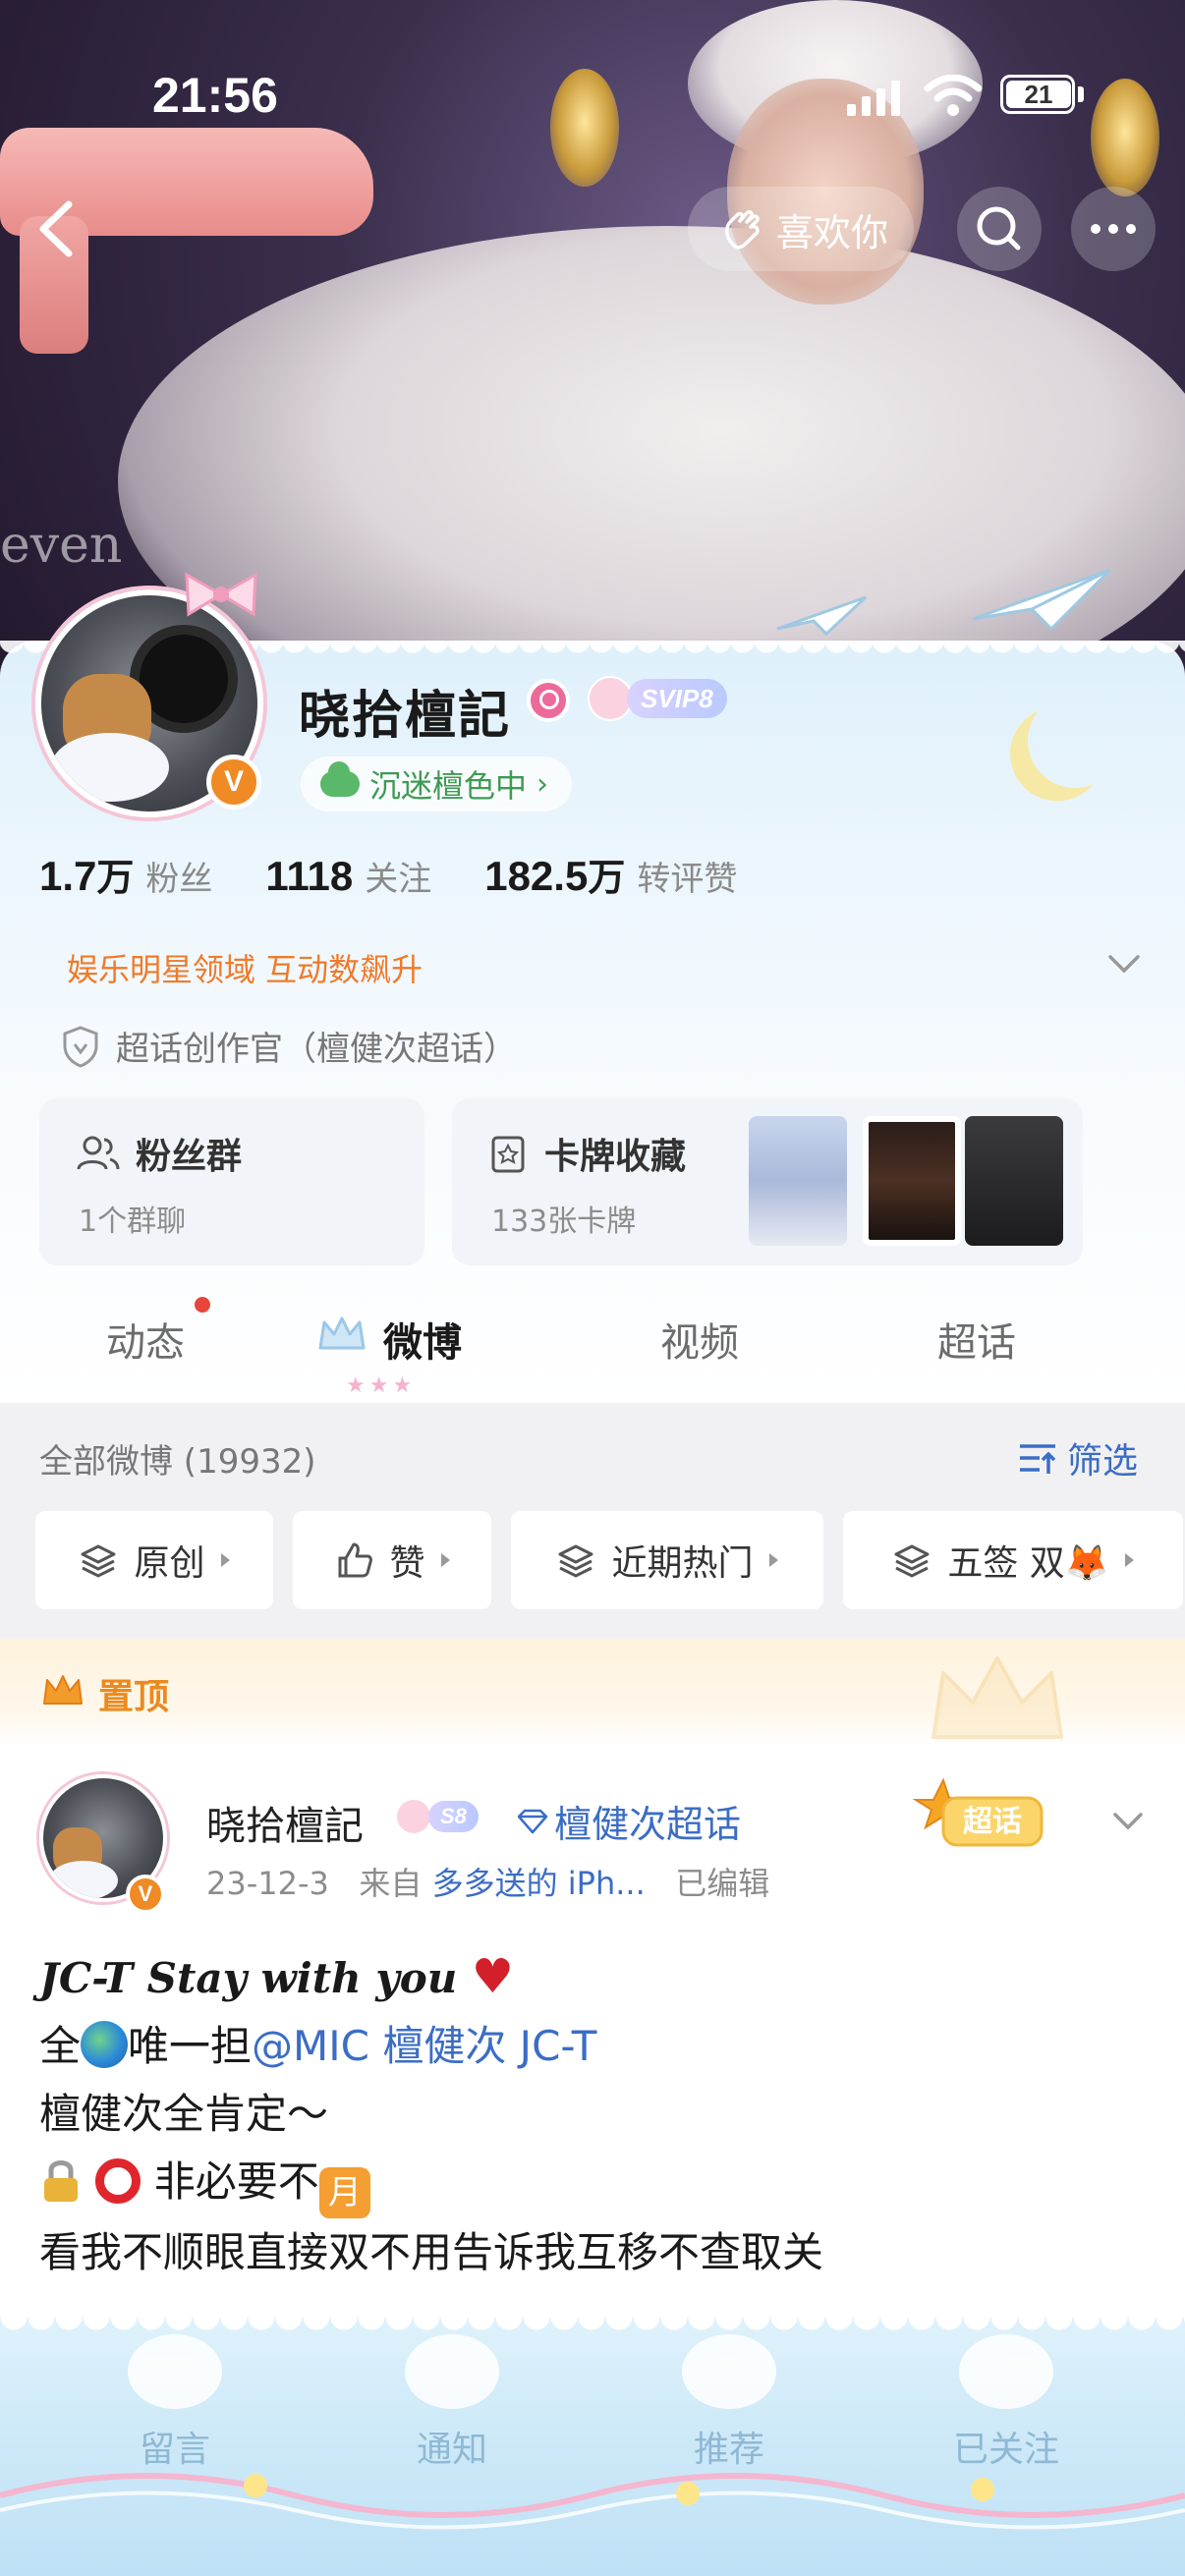 This screenshot has height=2576, width=1185. What do you see at coordinates (61, 2181) in the screenshot?
I see `lock-icon` at bounding box center [61, 2181].